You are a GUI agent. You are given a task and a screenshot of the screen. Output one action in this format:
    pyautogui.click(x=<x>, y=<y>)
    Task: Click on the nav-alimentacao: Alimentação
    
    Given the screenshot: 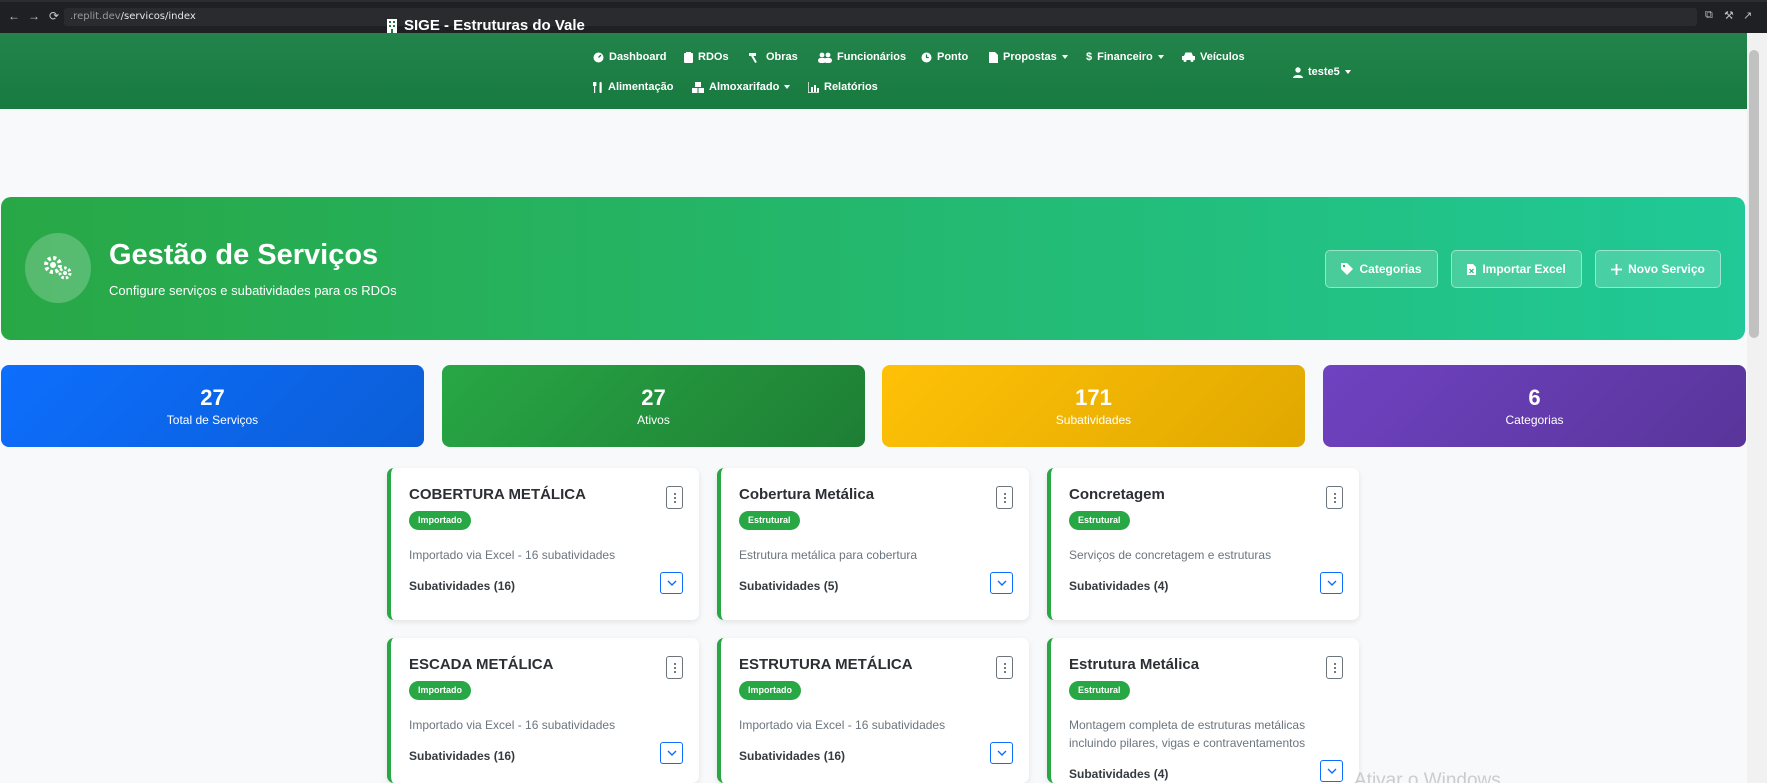 What is the action you would take?
    pyautogui.click(x=633, y=87)
    